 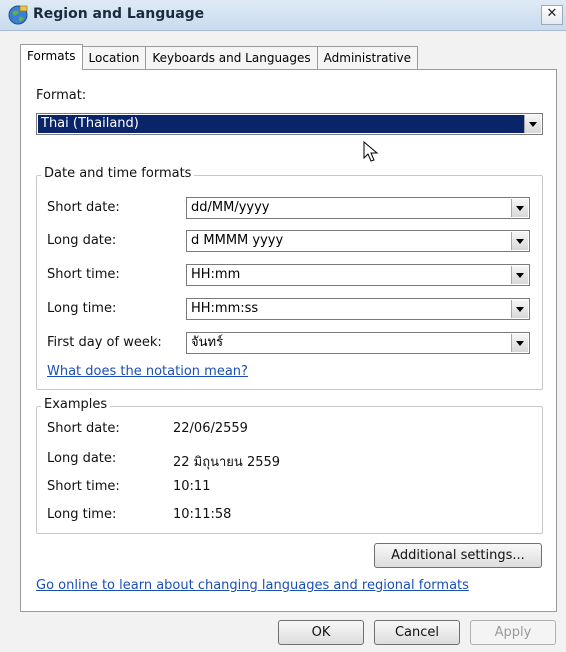 What do you see at coordinates (358, 309) in the screenshot?
I see `long-time-dropdown: HH:mm:ss` at bounding box center [358, 309].